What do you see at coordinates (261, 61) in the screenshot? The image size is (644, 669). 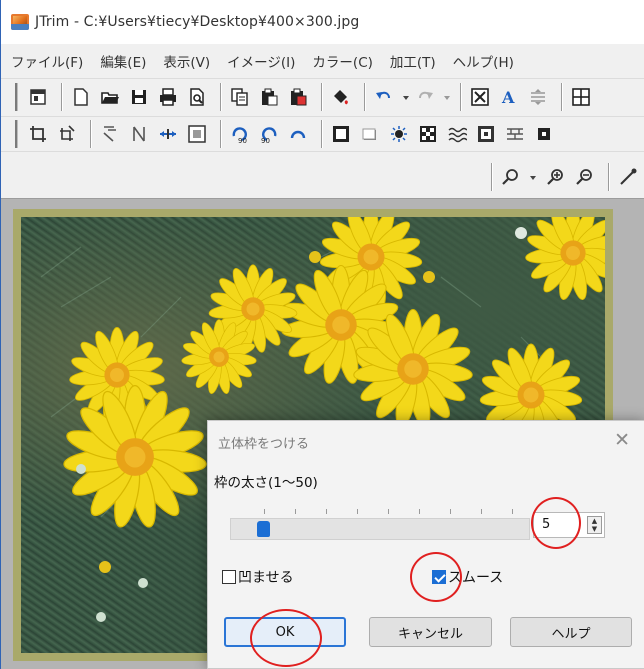 I see `menu-image: イメージ(I)` at bounding box center [261, 61].